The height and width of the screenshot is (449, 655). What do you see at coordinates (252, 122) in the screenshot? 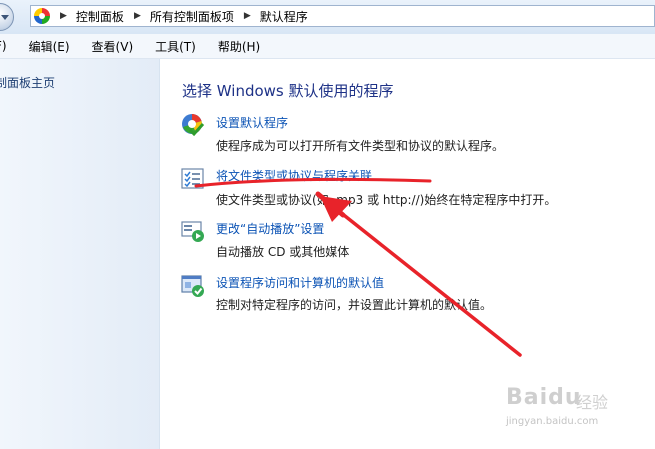
I see `set-default-programs-link: 设置默认程序` at bounding box center [252, 122].